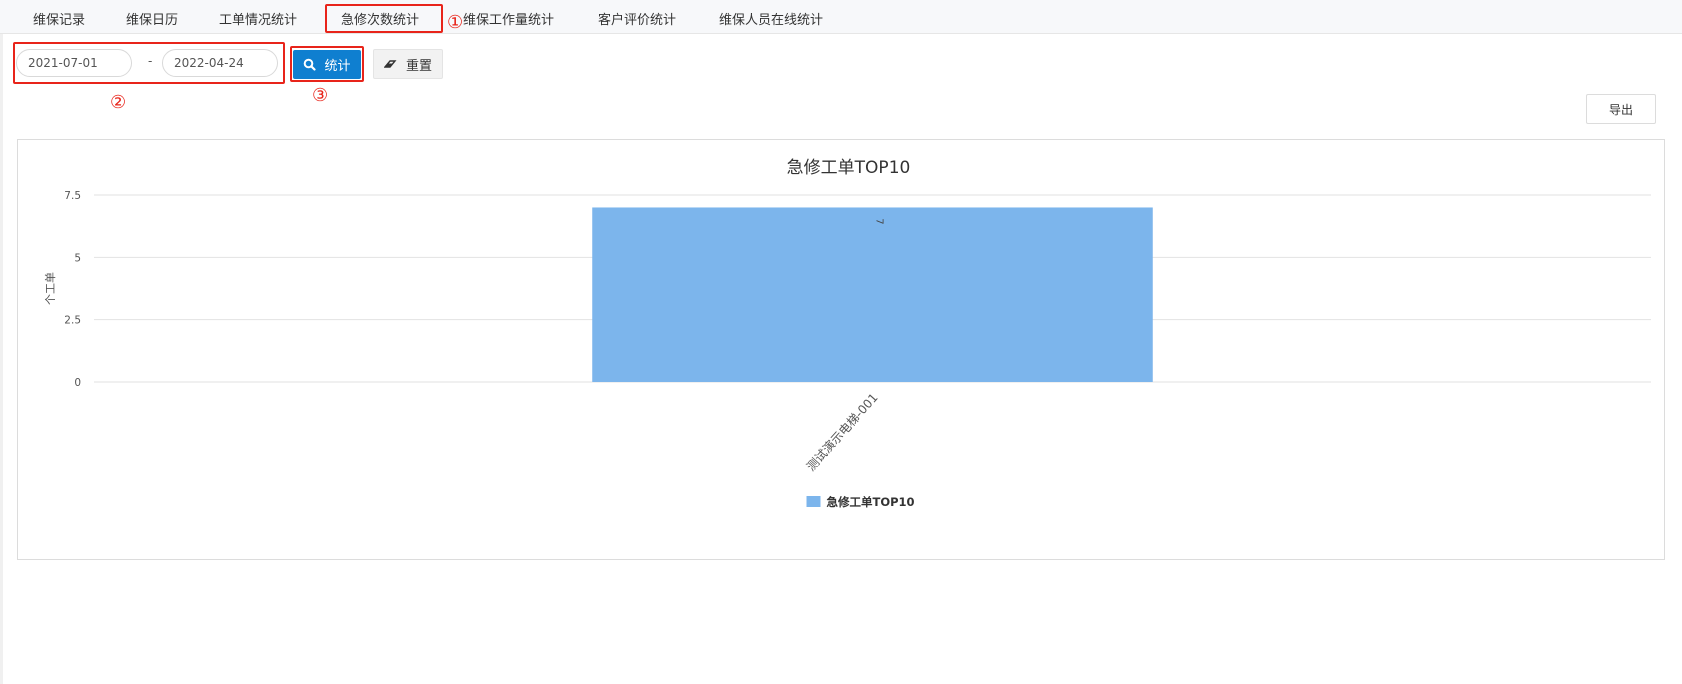 This screenshot has height=684, width=1682. I want to click on reset-button: 重置, so click(408, 64).